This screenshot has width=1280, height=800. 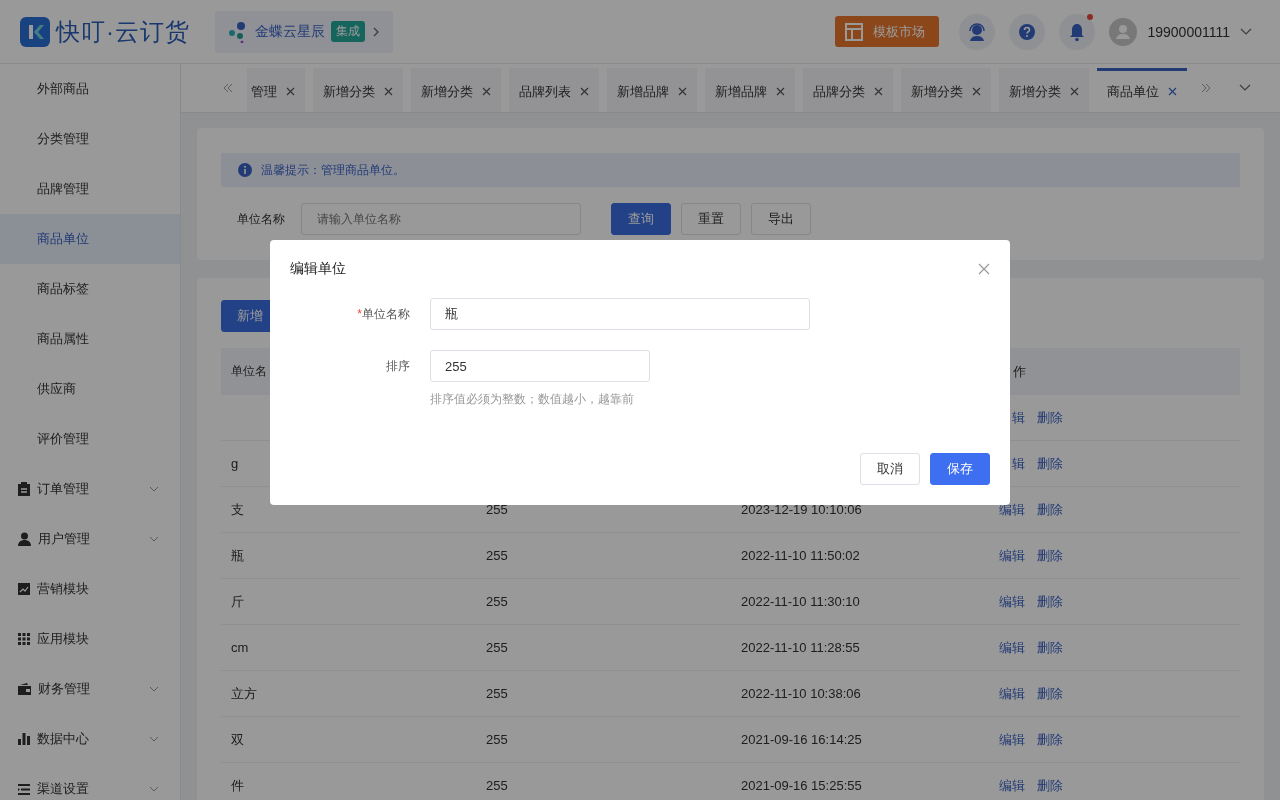 What do you see at coordinates (1077, 31) in the screenshot?
I see `notification-button` at bounding box center [1077, 31].